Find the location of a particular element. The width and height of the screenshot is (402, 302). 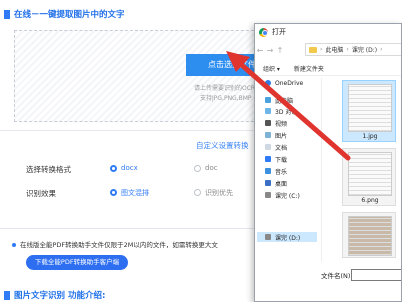

filename-input is located at coordinates (376, 275).